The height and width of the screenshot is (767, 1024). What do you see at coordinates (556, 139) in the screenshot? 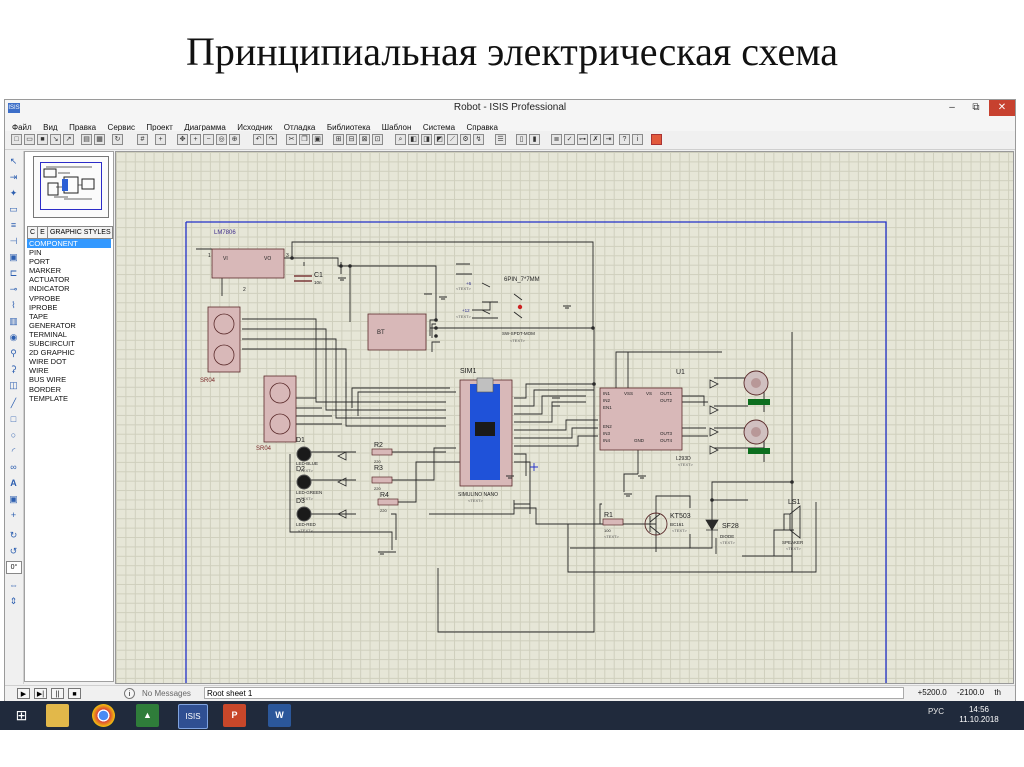
I see `bom-icon: ≣` at bounding box center [556, 139].